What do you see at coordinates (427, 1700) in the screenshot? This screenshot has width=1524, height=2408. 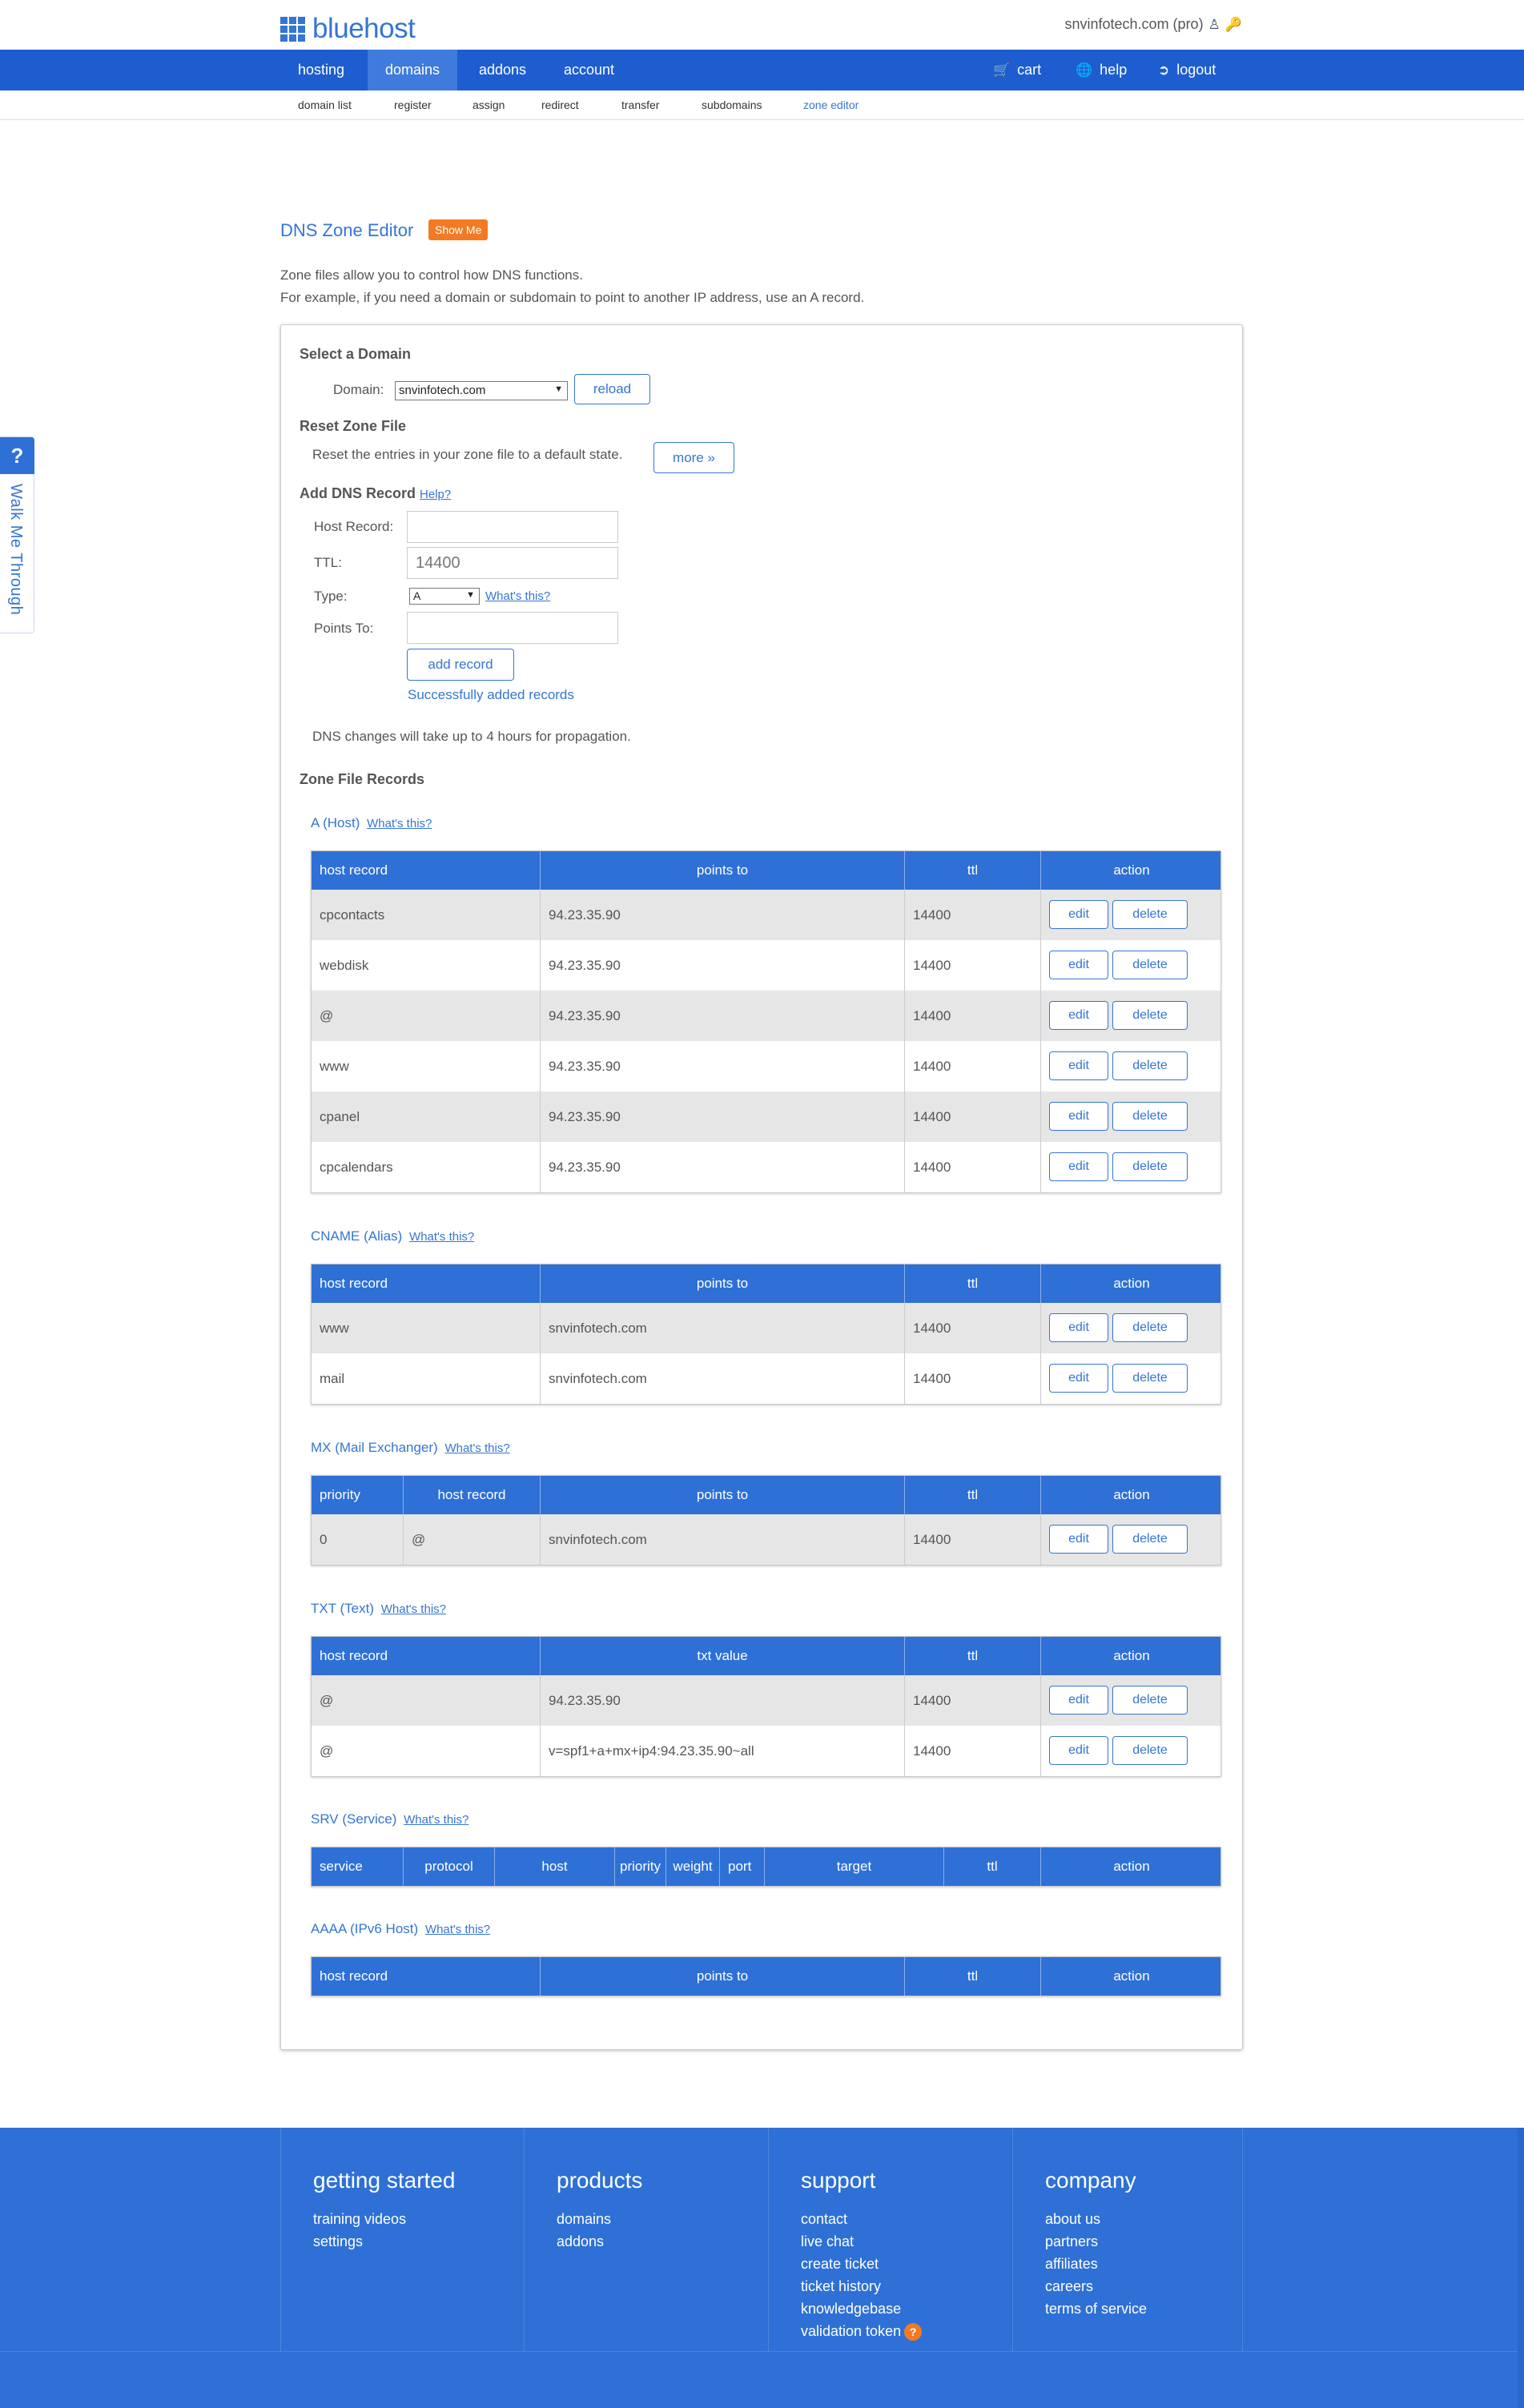 I see `cell-host: @` at bounding box center [427, 1700].